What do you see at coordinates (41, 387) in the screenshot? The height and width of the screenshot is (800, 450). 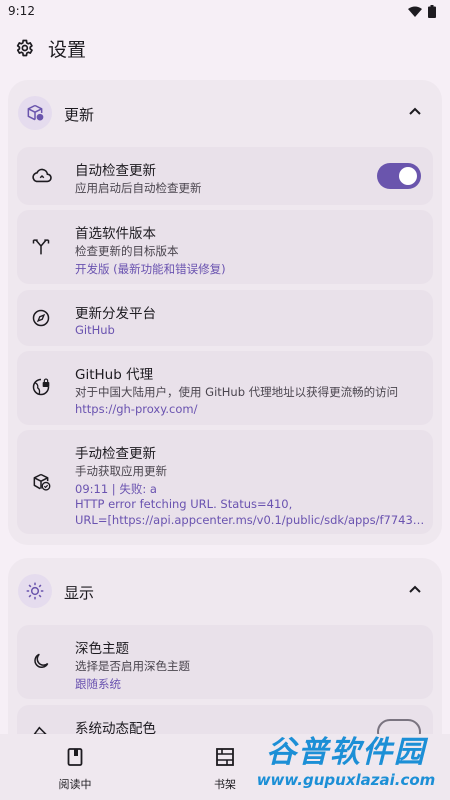 I see `globe-lock-icon` at bounding box center [41, 387].